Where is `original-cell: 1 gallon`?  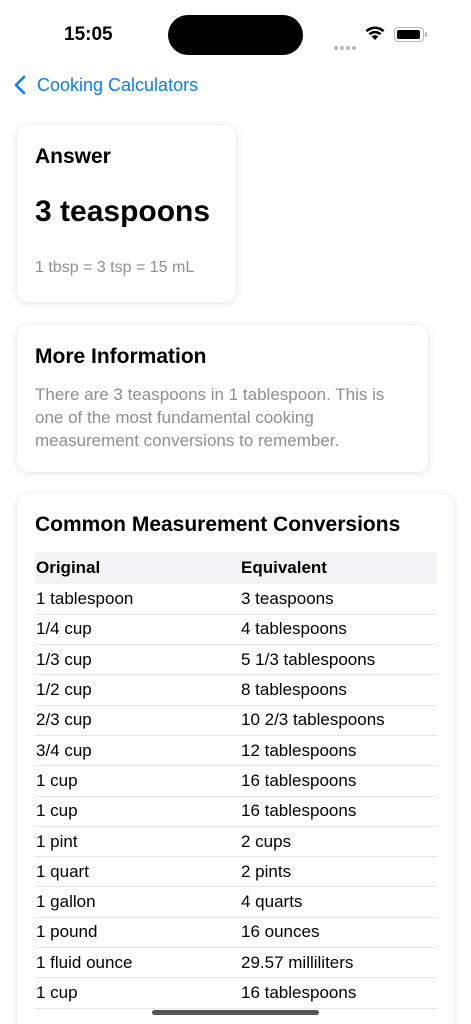
original-cell: 1 gallon is located at coordinates (137, 902).